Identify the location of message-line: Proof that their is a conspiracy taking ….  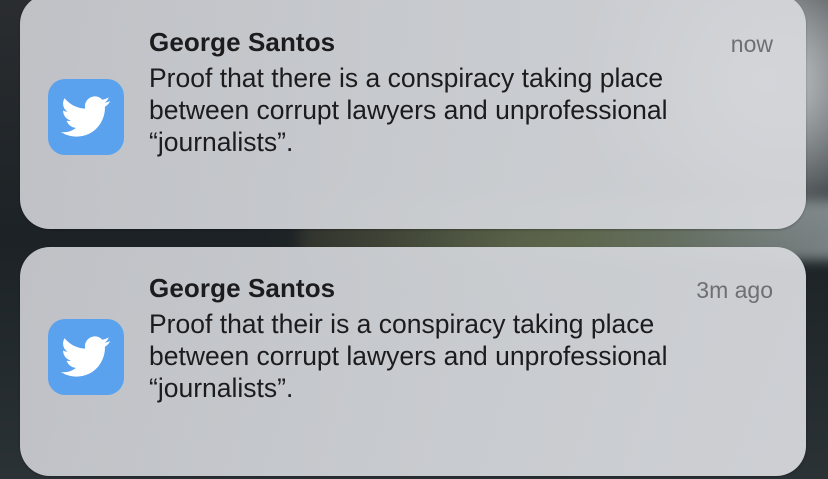
(402, 324).